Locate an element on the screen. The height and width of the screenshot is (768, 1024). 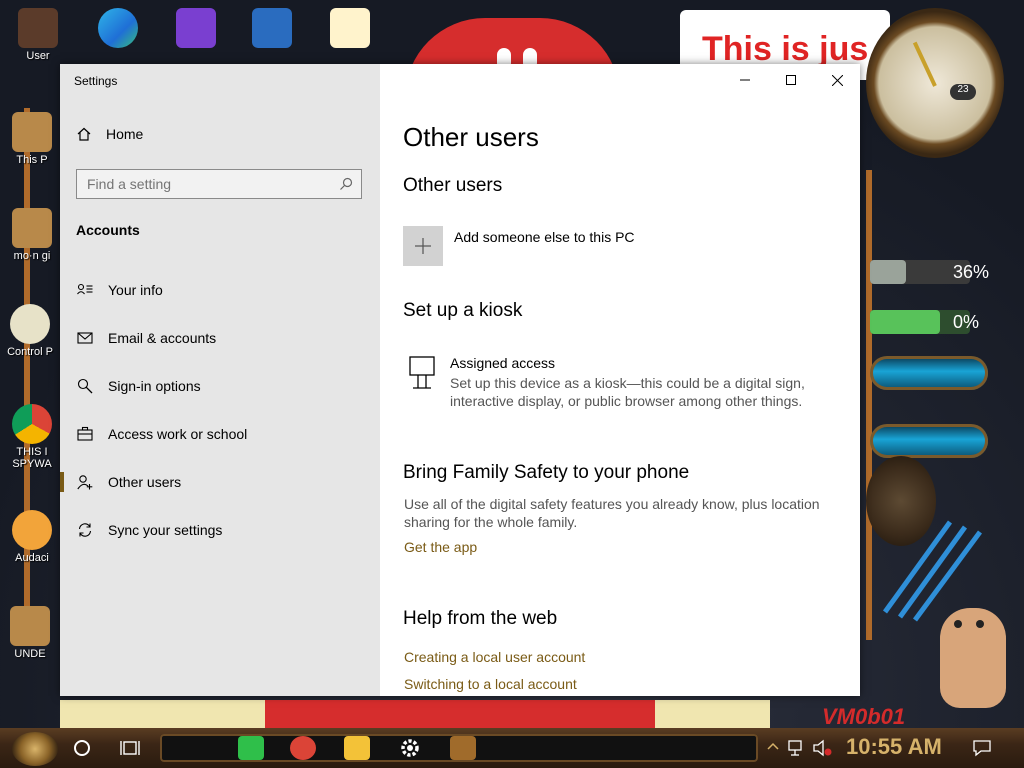
desktop-icon-label: mo·n gi is located at coordinates (32, 256).